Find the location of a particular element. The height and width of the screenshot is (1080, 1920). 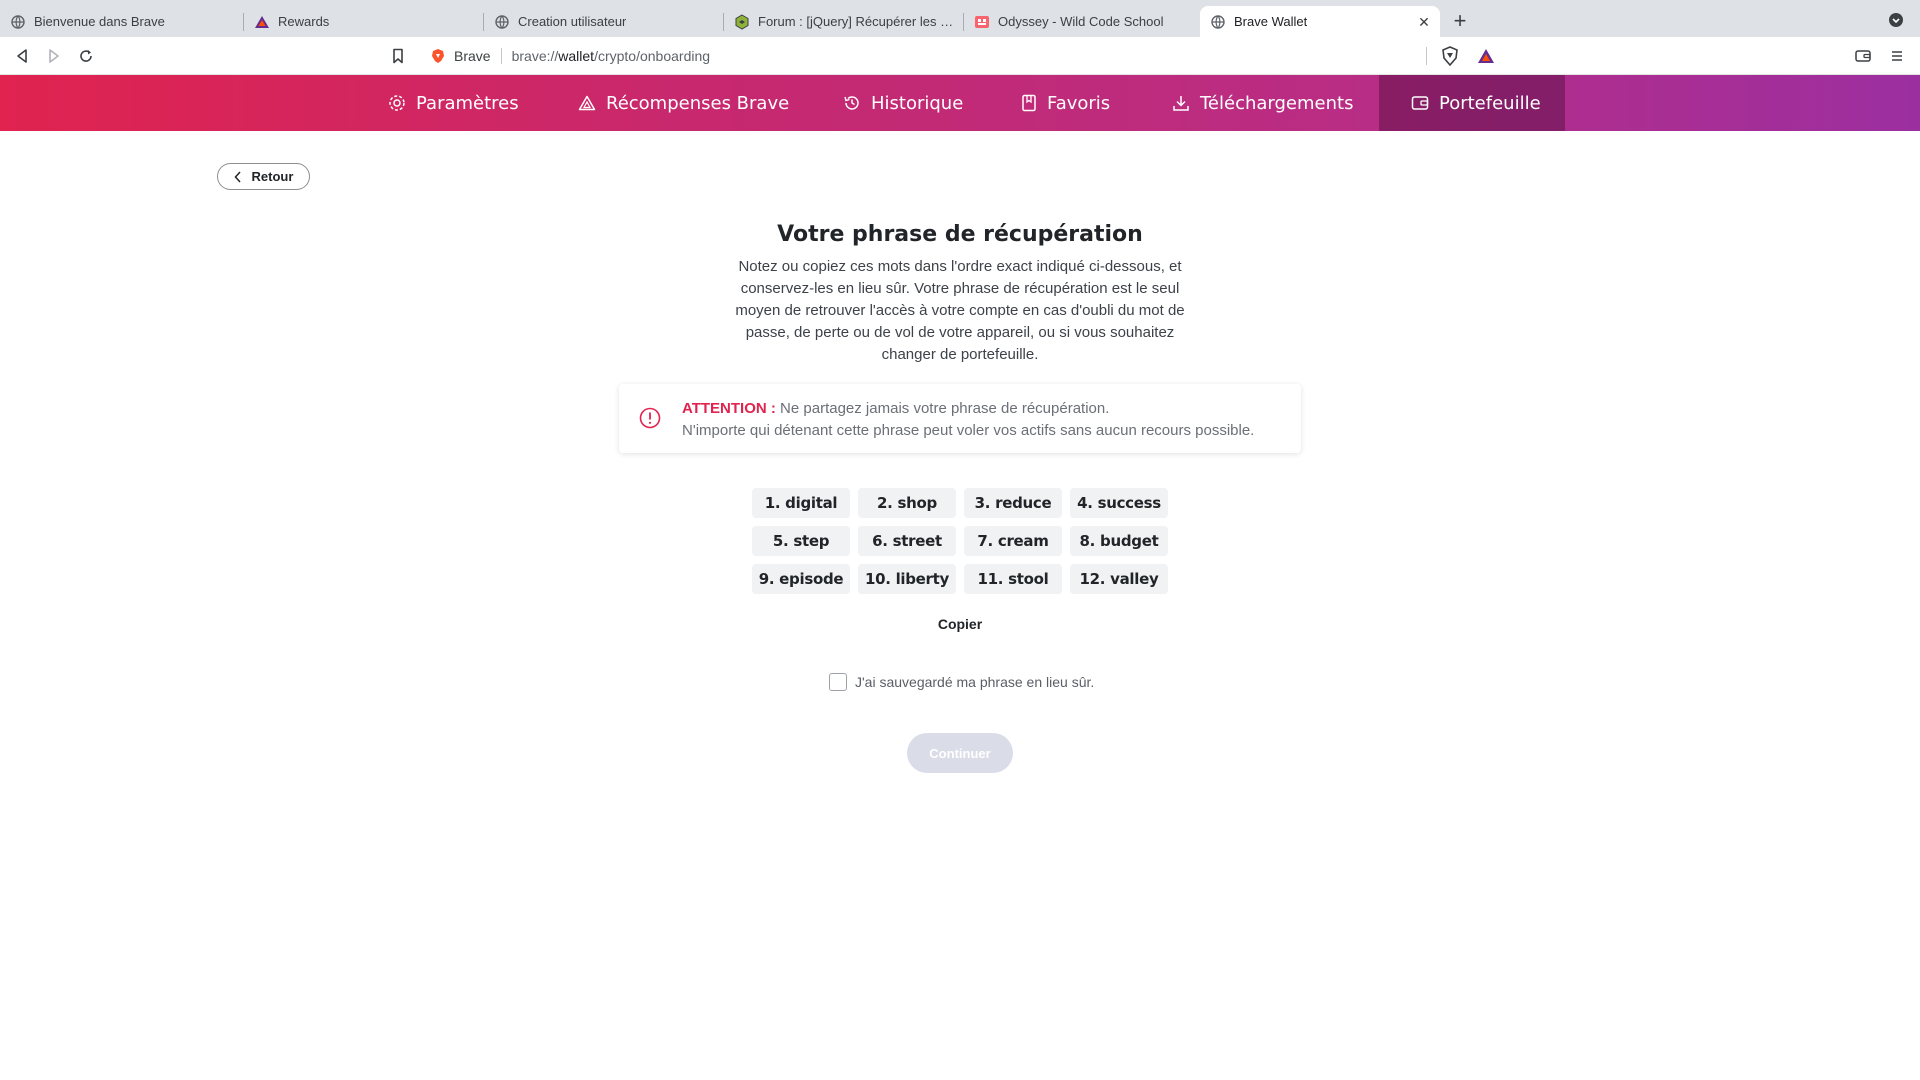

back-arrow-icon is located at coordinates (22, 56).